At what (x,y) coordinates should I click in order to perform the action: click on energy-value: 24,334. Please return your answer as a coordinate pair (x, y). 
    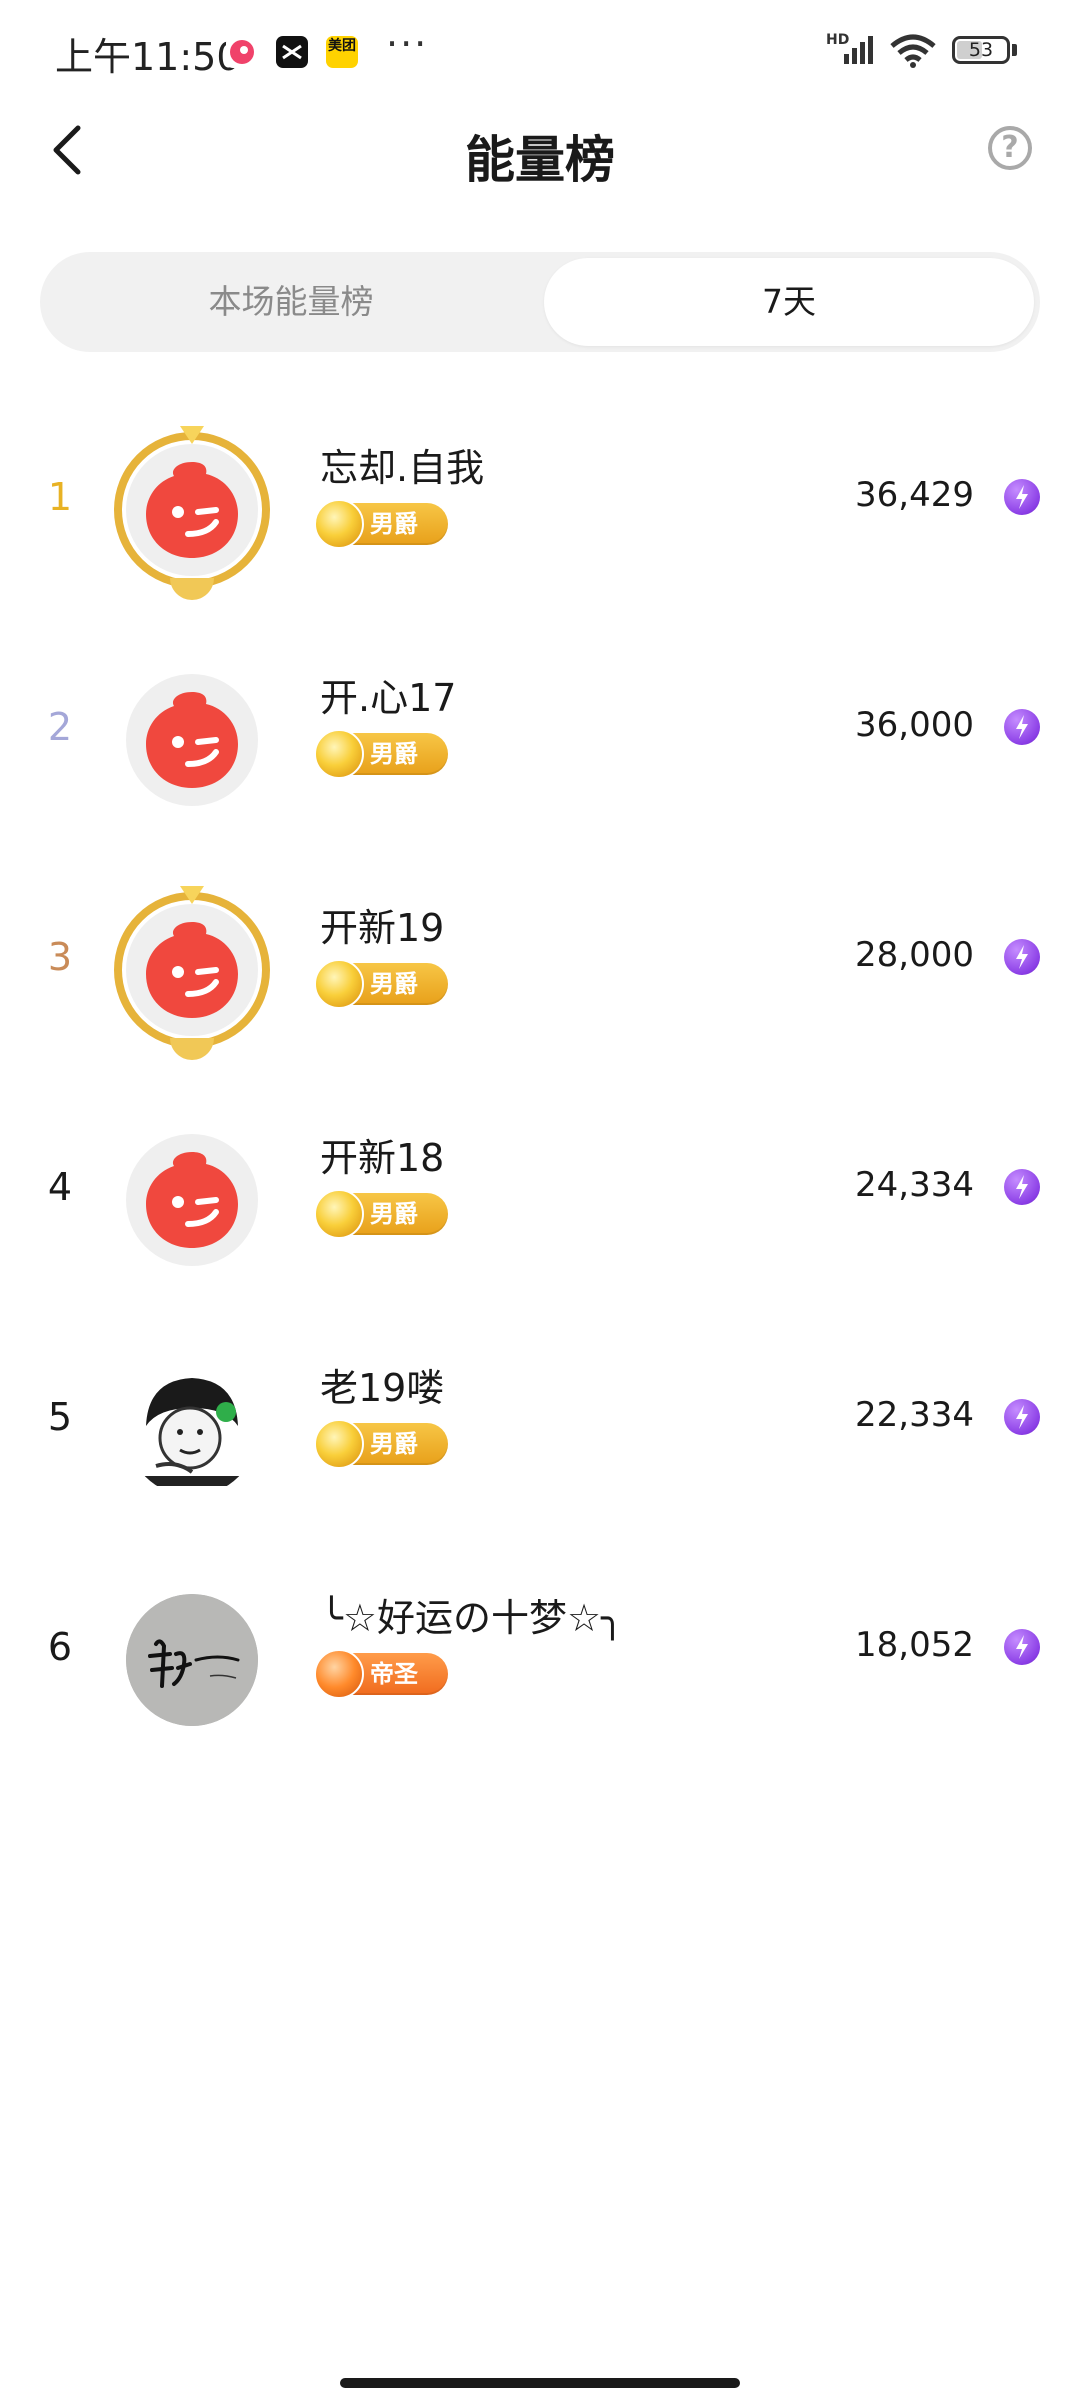
    Looking at the image, I should click on (914, 1185).